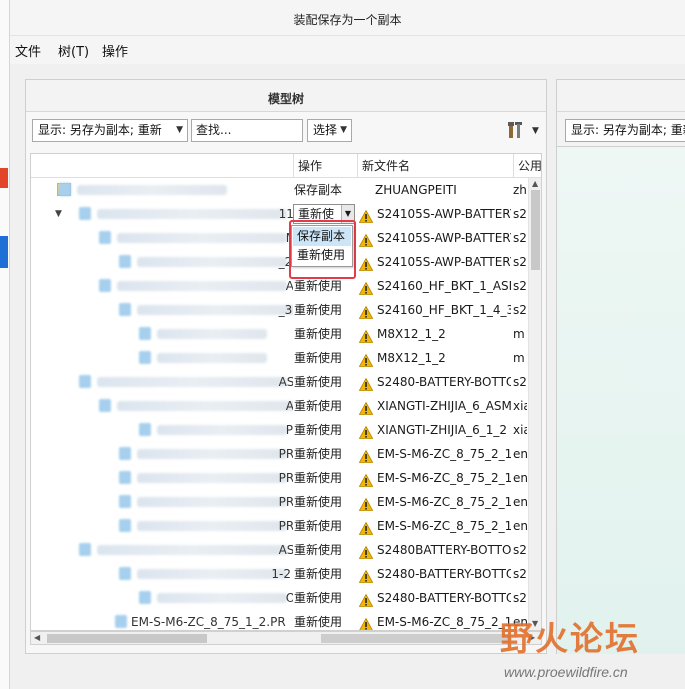 The image size is (685, 689). What do you see at coordinates (416, 638) in the screenshot?
I see `horizontal-scroll-thumb-right` at bounding box center [416, 638].